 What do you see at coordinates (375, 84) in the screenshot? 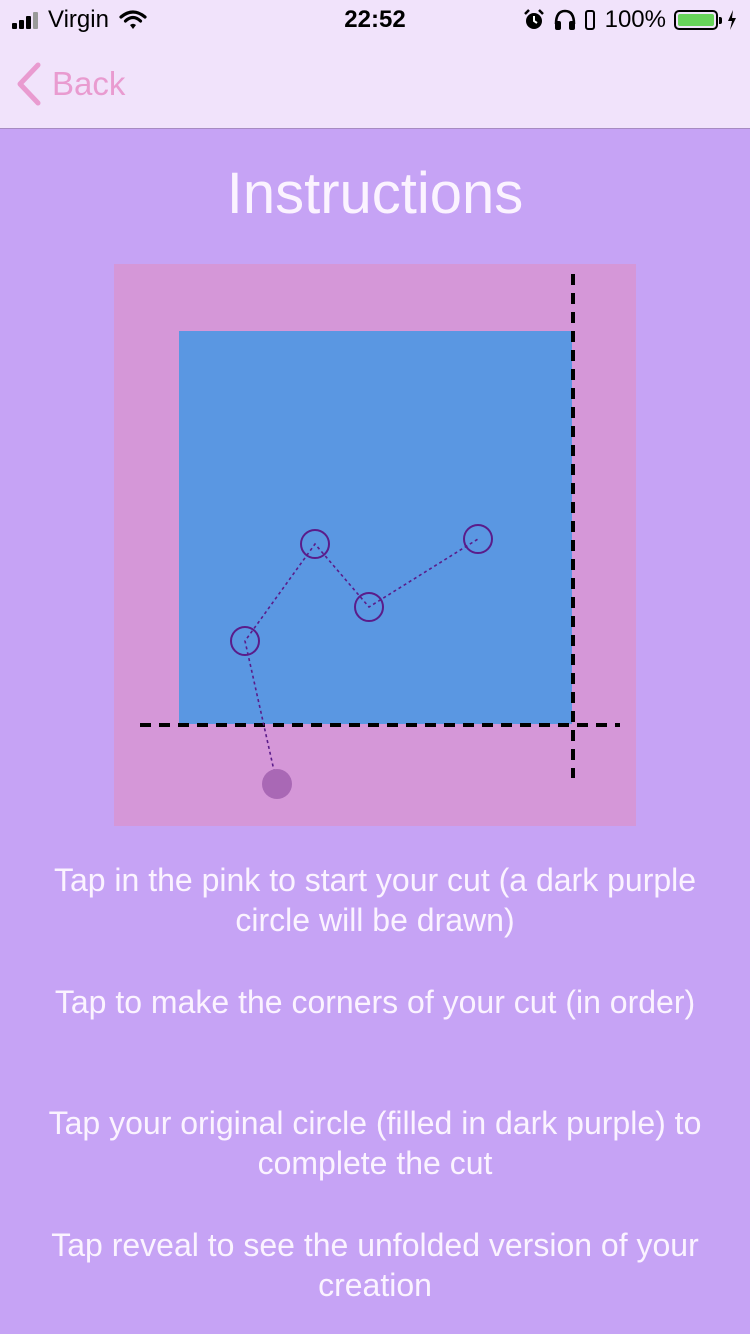
I see `navigation-bar: Back` at bounding box center [375, 84].